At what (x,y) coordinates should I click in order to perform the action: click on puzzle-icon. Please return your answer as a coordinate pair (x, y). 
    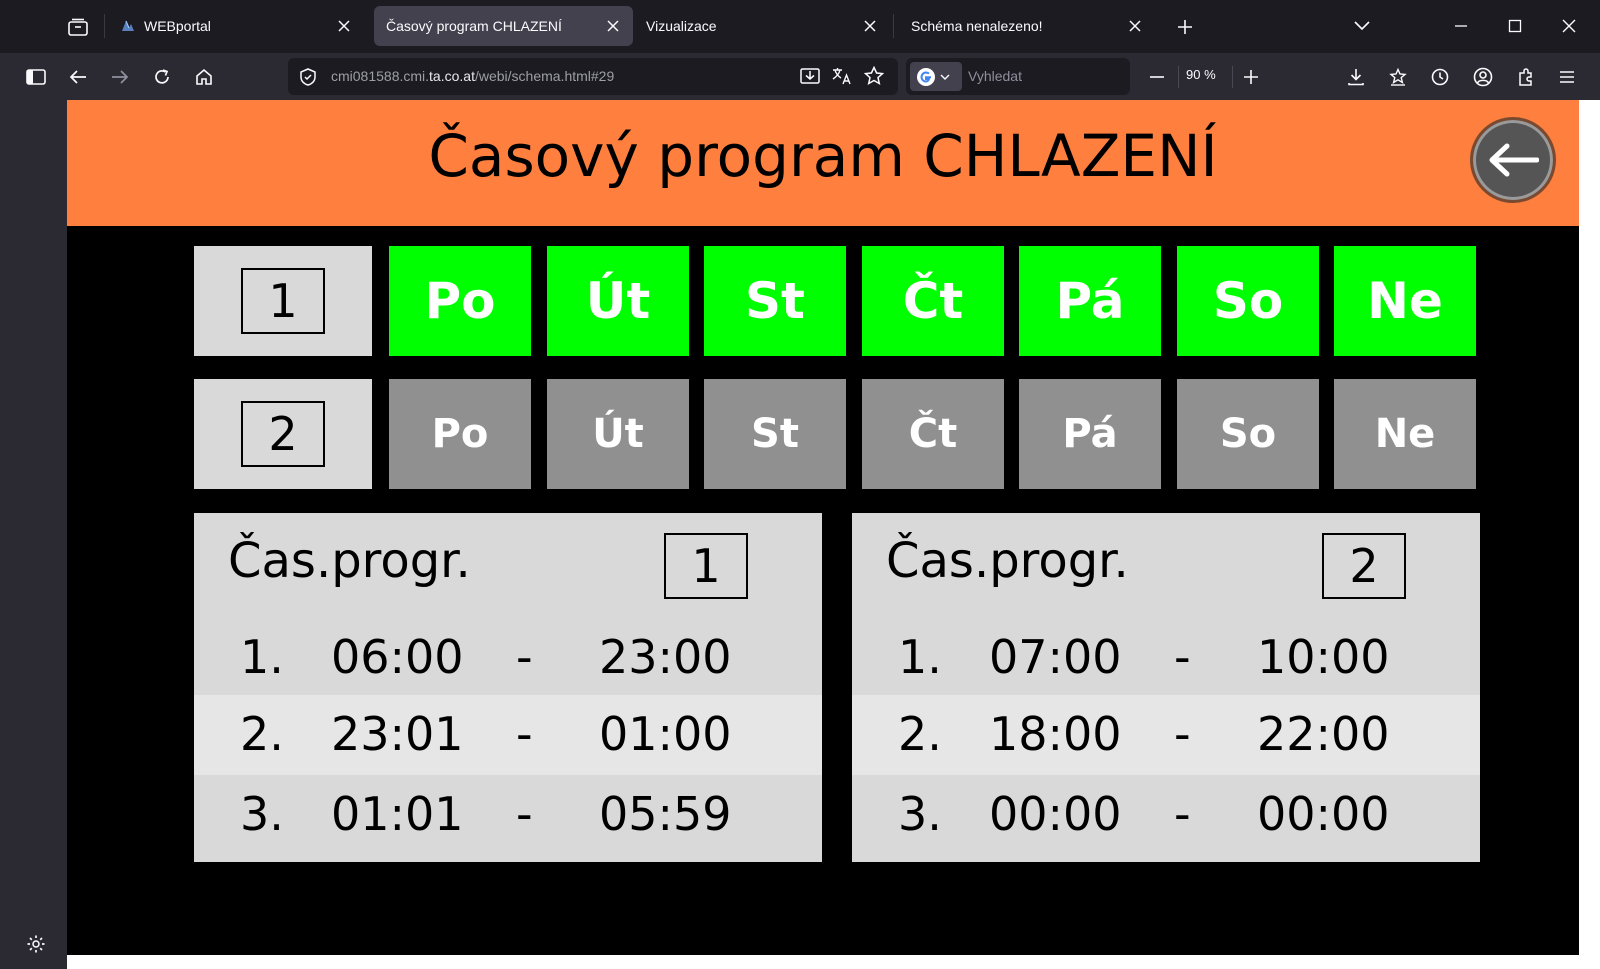
    Looking at the image, I should click on (1525, 77).